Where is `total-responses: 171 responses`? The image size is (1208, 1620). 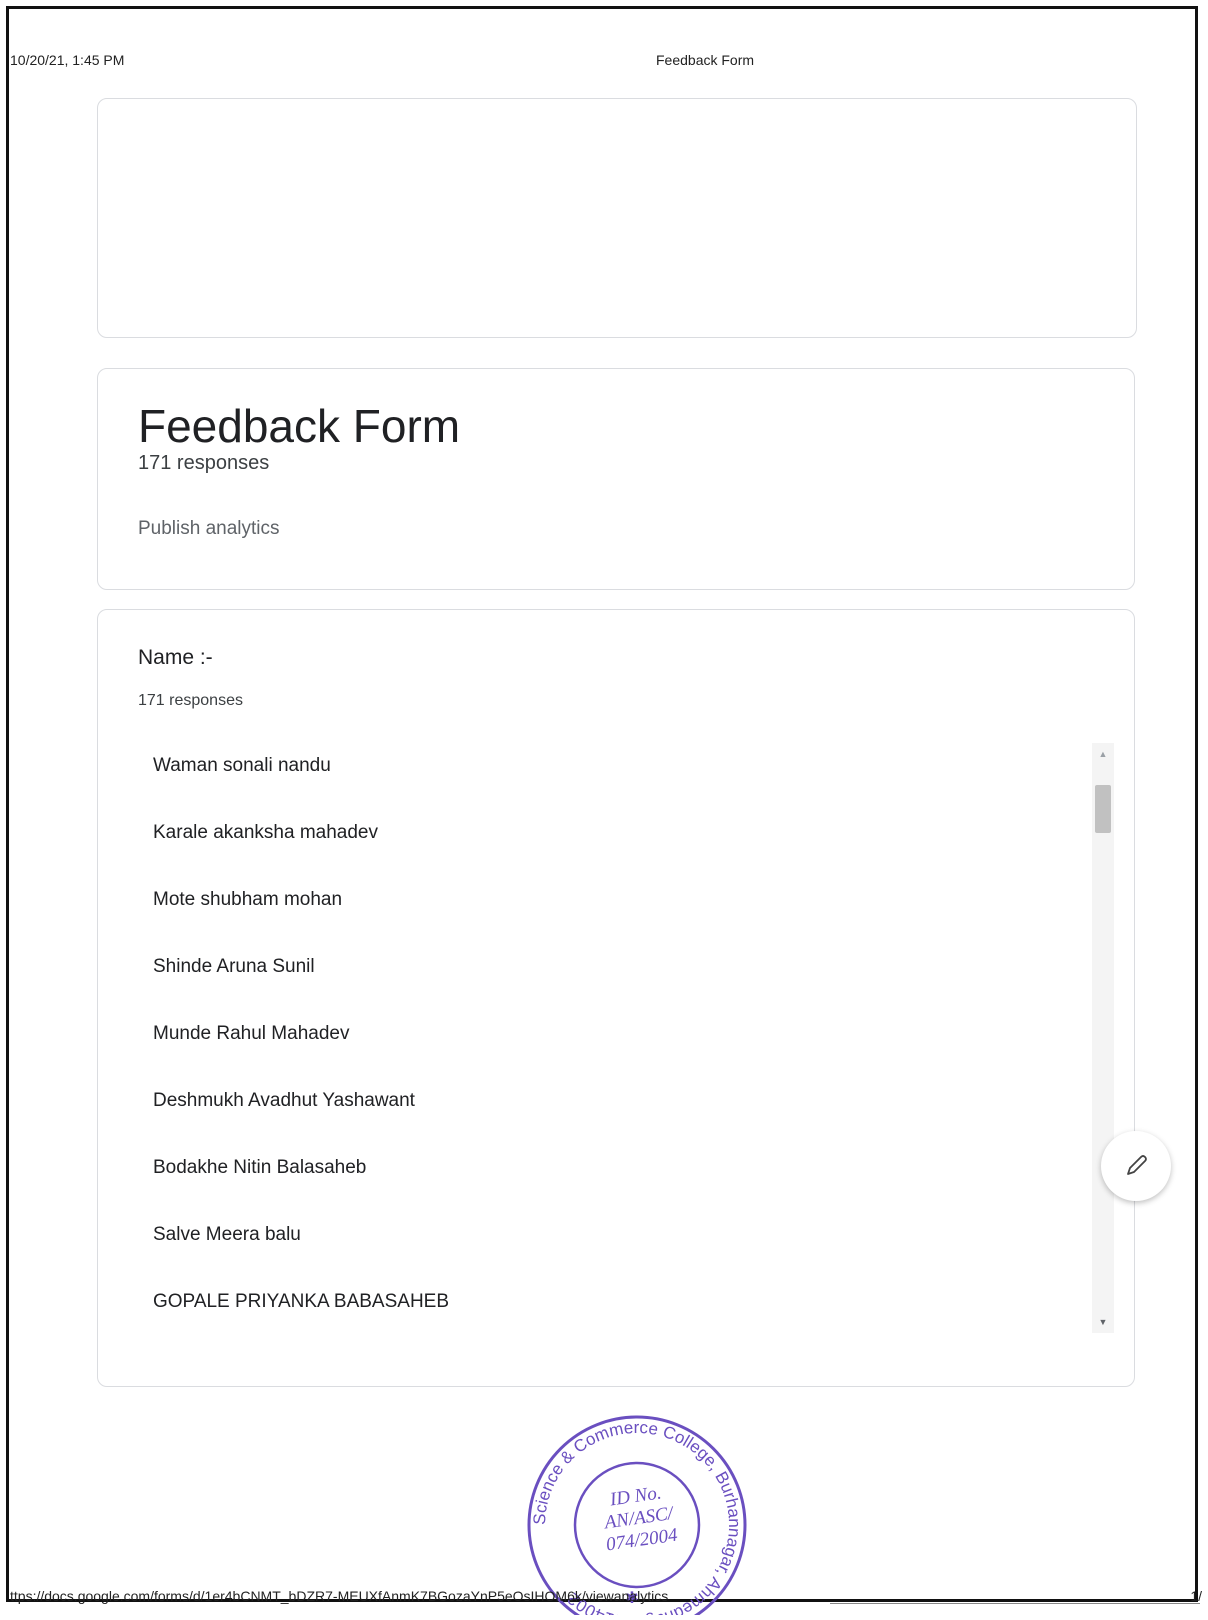
total-responses: 171 responses is located at coordinates (204, 463).